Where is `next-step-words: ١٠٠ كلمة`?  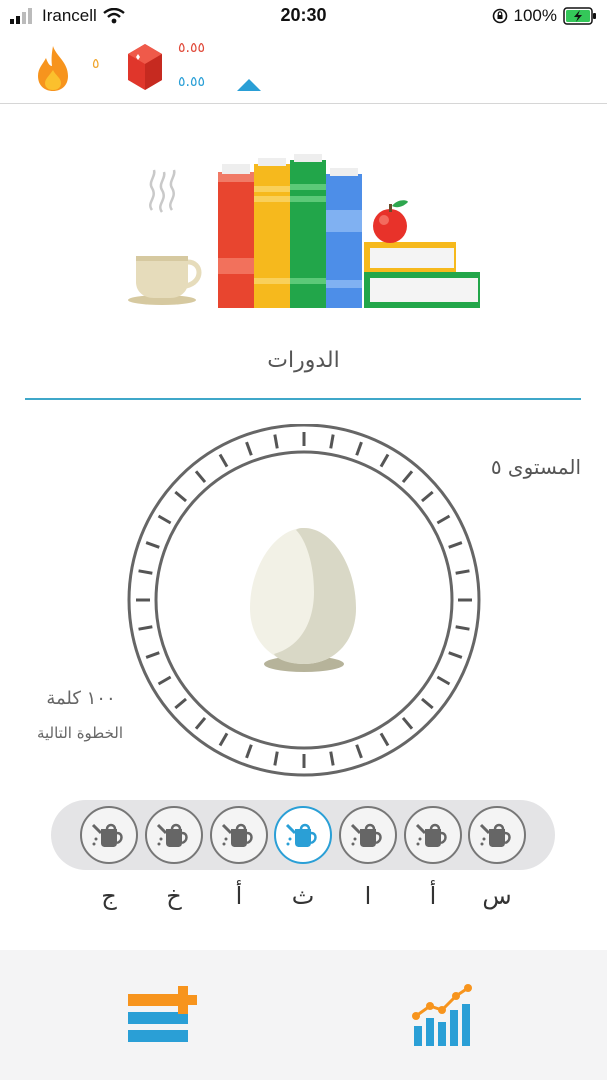
next-step-words: ١٠٠ كلمة is located at coordinates (81, 698).